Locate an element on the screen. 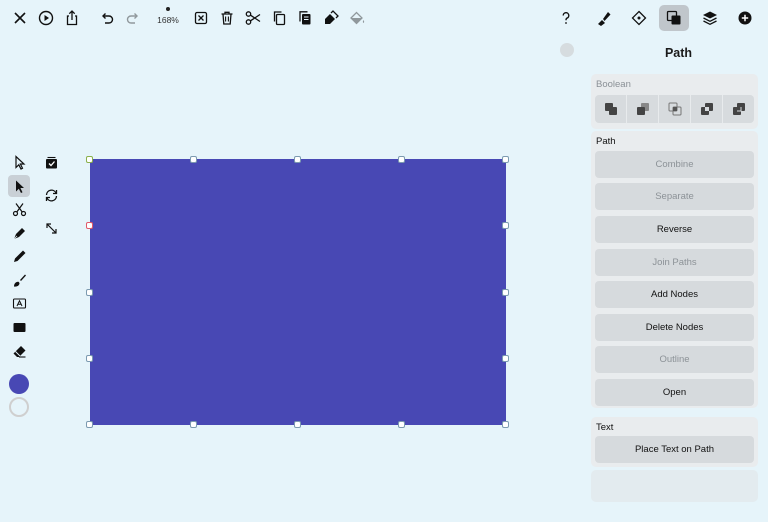 This screenshot has height=522, width=768. tab-layers is located at coordinates (710, 18).